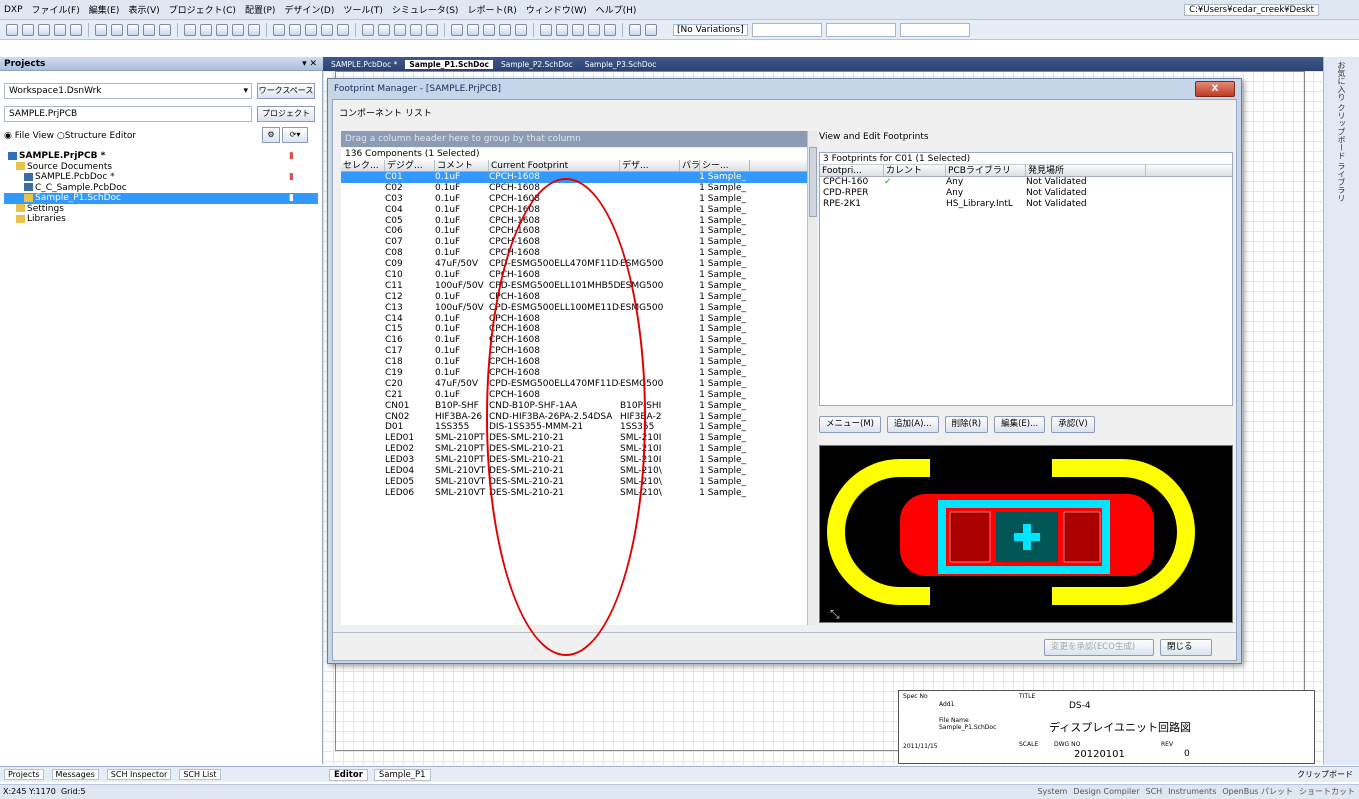 This screenshot has width=1359, height=799. What do you see at coordinates (161, 198) in the screenshot?
I see `tree-node: Sample_P1.SchDoc ▮` at bounding box center [161, 198].